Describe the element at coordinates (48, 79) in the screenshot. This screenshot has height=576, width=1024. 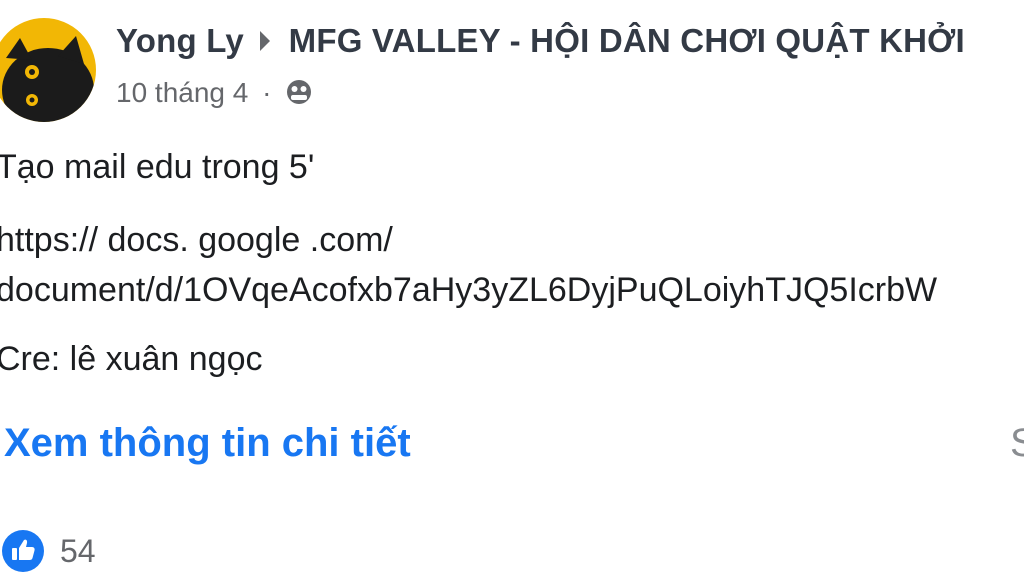
I see `black-cat-icon` at that location.